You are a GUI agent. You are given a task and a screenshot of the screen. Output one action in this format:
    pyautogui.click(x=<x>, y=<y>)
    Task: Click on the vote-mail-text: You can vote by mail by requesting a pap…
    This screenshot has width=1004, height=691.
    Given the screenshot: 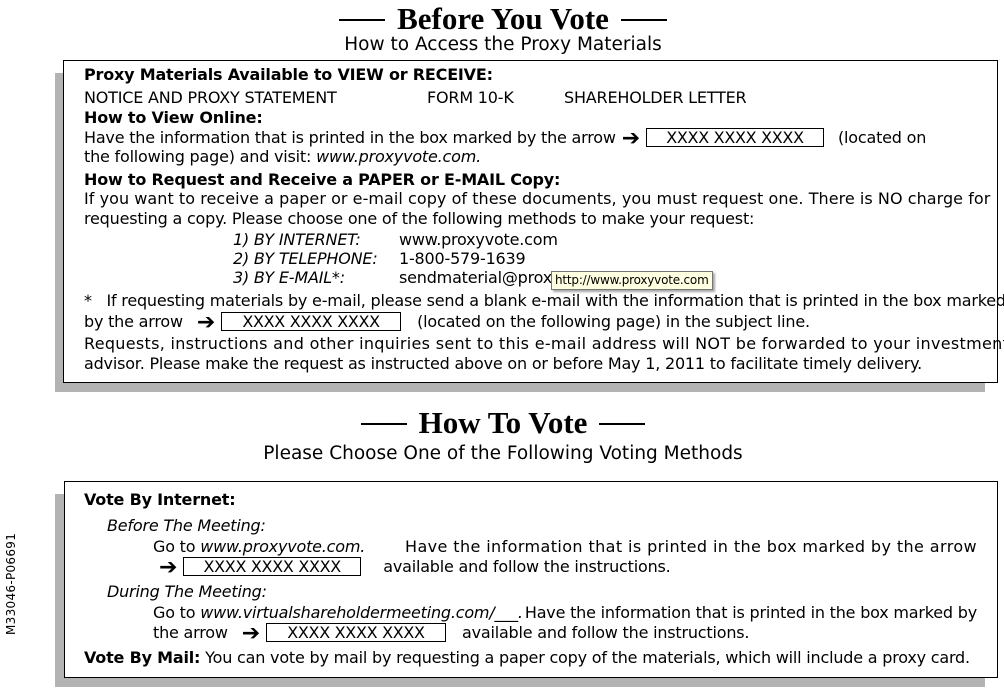 What is the action you would take?
    pyautogui.click(x=587, y=657)
    